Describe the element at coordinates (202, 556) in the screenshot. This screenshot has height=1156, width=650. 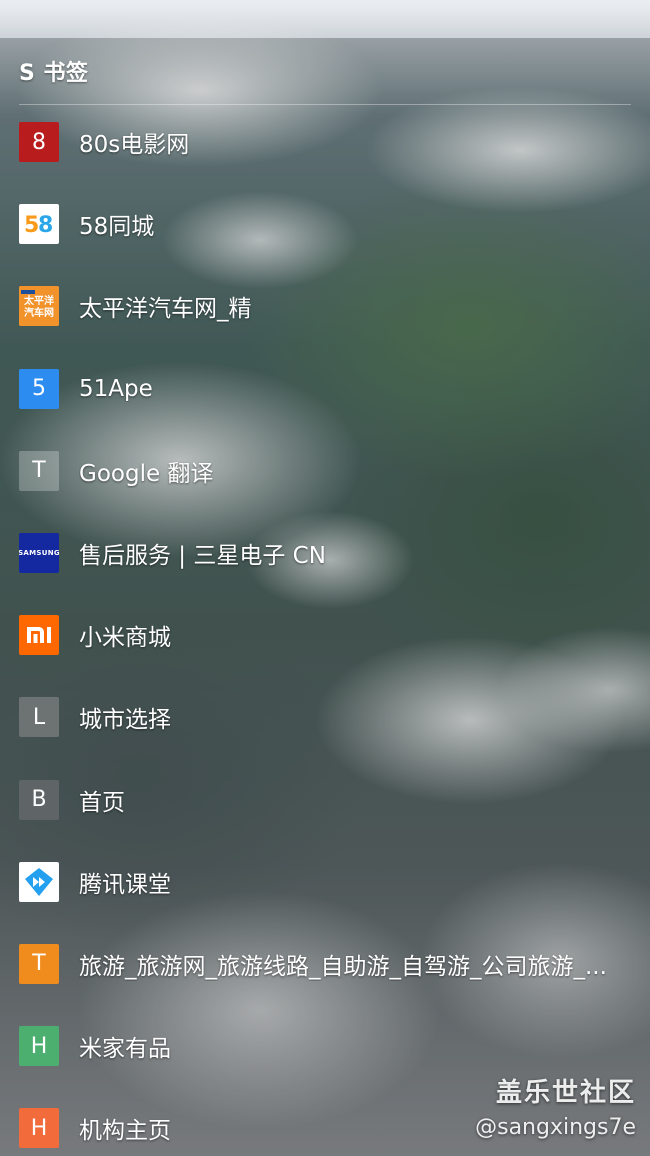
I see `bookmark-label: 售后服务 | 三星电子 CN` at that location.